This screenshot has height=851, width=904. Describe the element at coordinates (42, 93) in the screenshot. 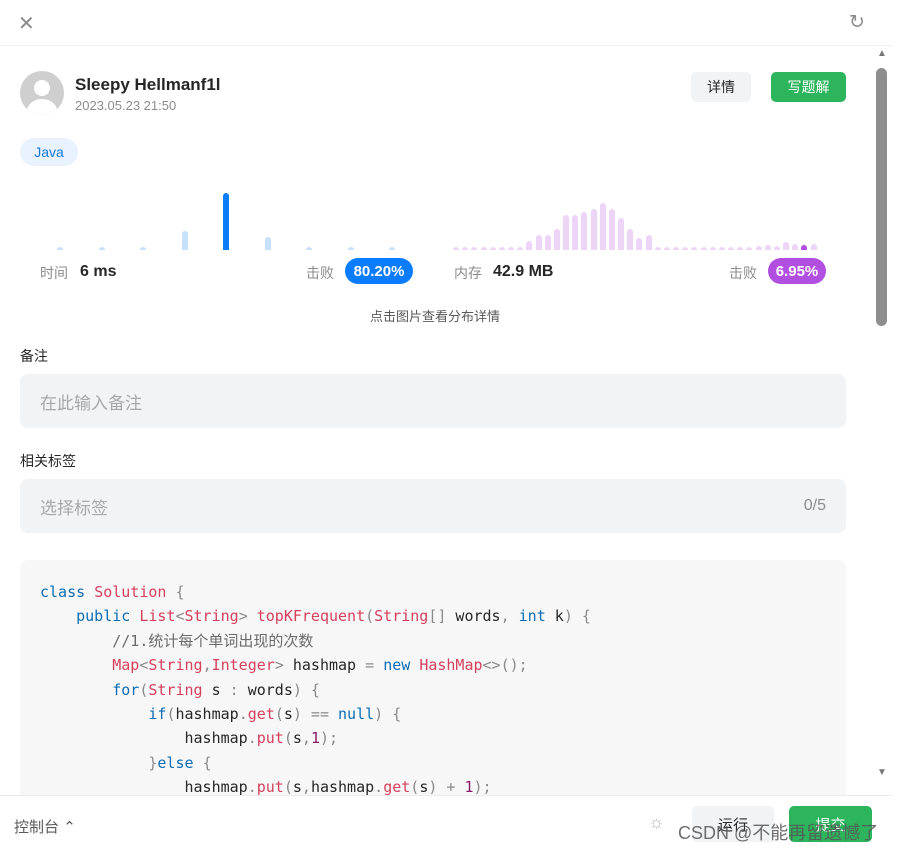

I see `avatar` at that location.